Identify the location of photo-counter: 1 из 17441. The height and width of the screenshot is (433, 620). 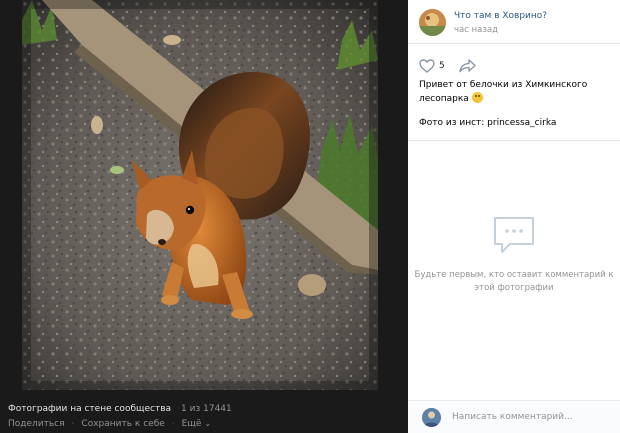
(206, 409).